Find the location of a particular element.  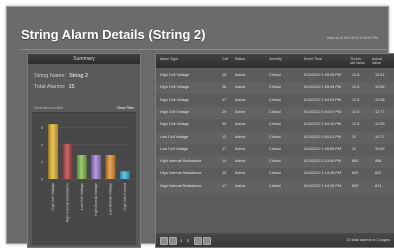

col-alarm-type: Alarm Type is located at coordinates (169, 59).